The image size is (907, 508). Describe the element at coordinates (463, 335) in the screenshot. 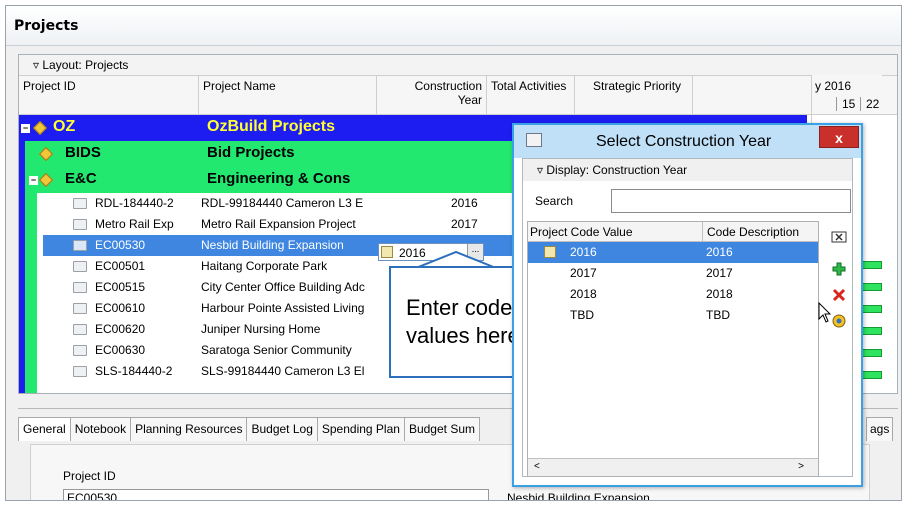

I see `callout-line2: values here` at that location.